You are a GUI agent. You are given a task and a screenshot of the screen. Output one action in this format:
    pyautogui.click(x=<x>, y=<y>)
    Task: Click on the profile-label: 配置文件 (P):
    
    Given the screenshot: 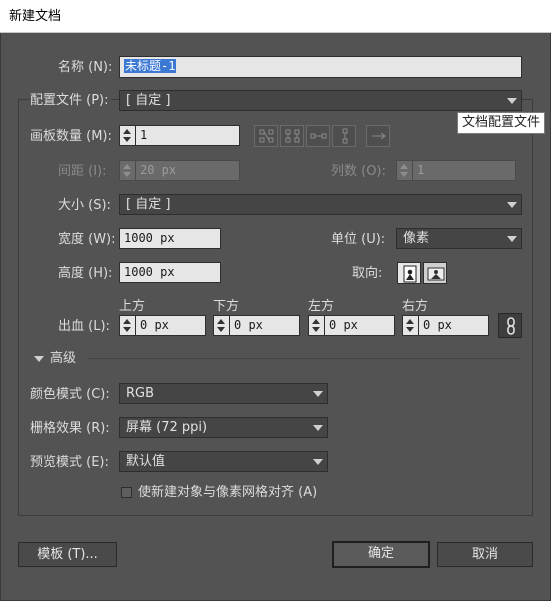 What is the action you would take?
    pyautogui.click(x=70, y=101)
    